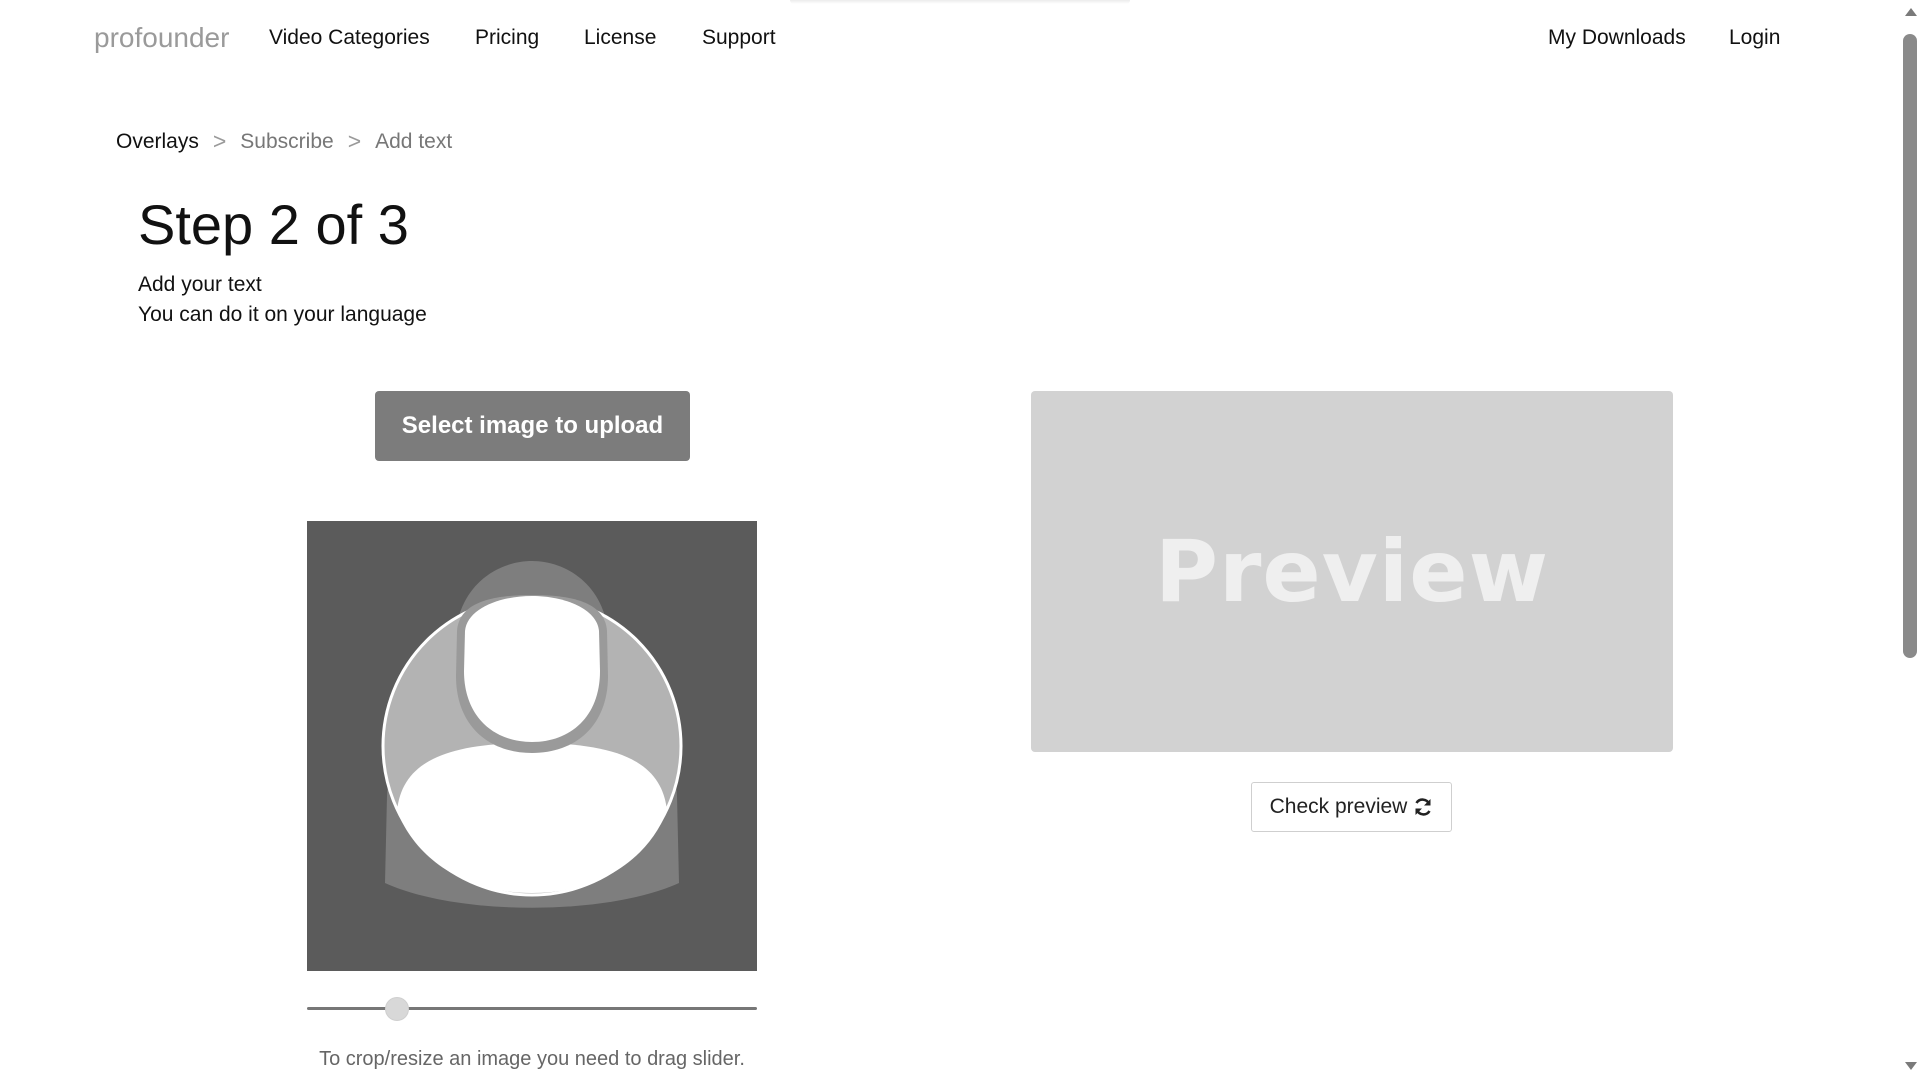  I want to click on refresh-icon, so click(1423, 807).